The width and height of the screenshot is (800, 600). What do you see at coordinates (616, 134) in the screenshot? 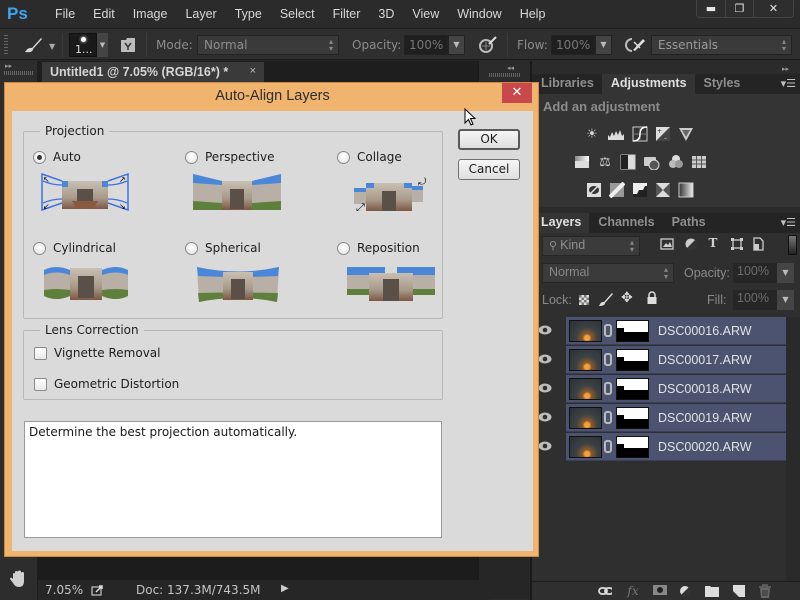
I see `levels-icon` at bounding box center [616, 134].